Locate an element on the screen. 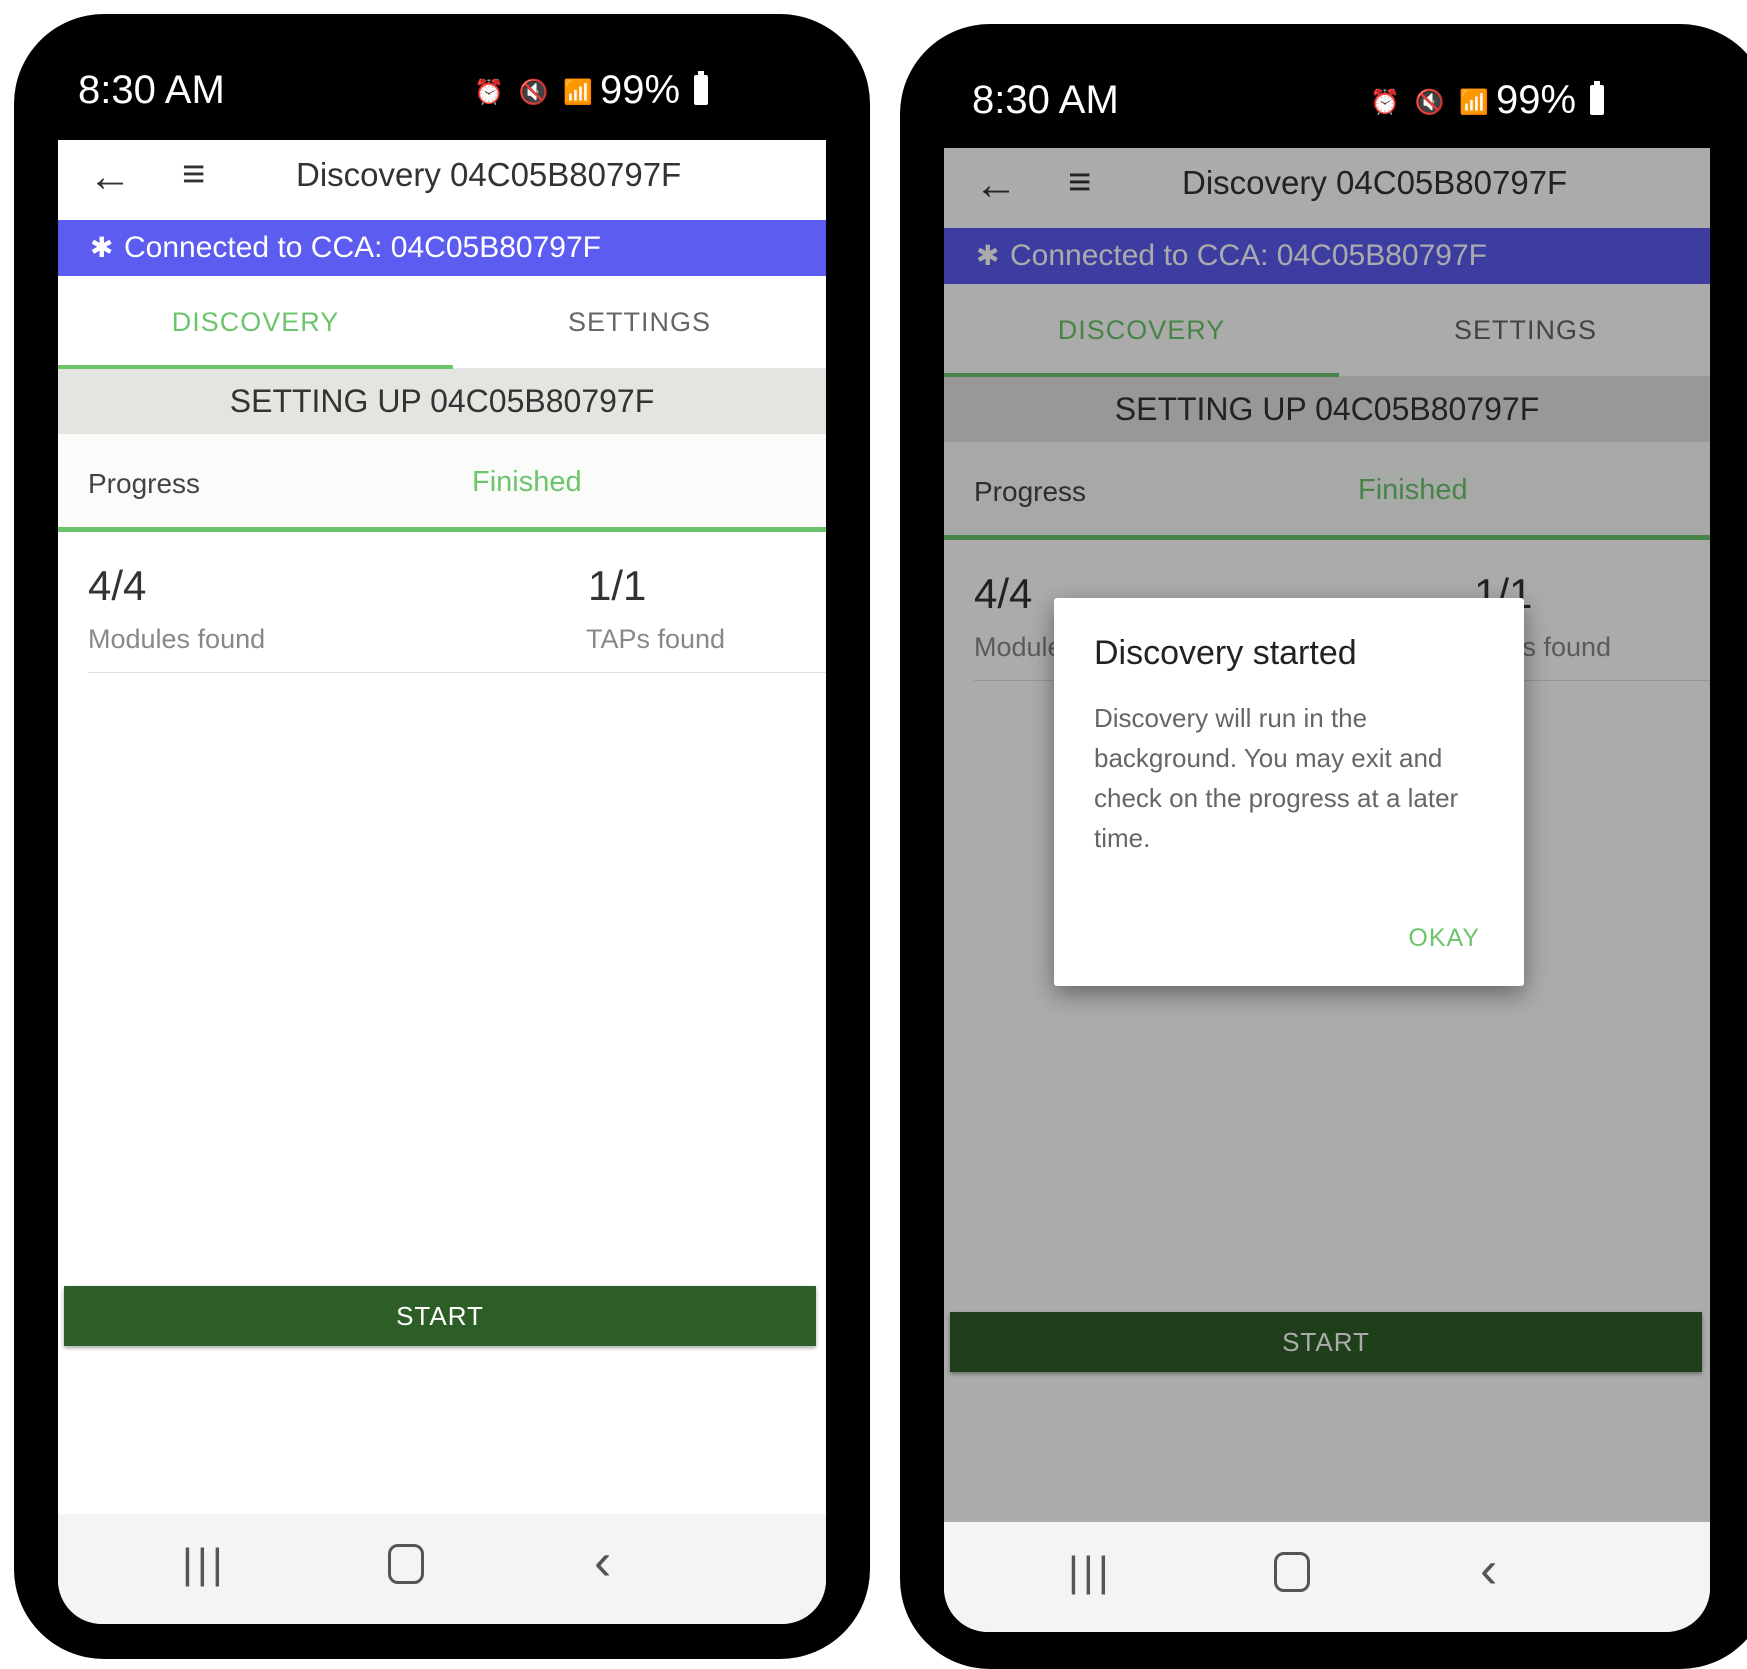 The height and width of the screenshot is (1669, 1747). progress-status: Finished is located at coordinates (527, 482).